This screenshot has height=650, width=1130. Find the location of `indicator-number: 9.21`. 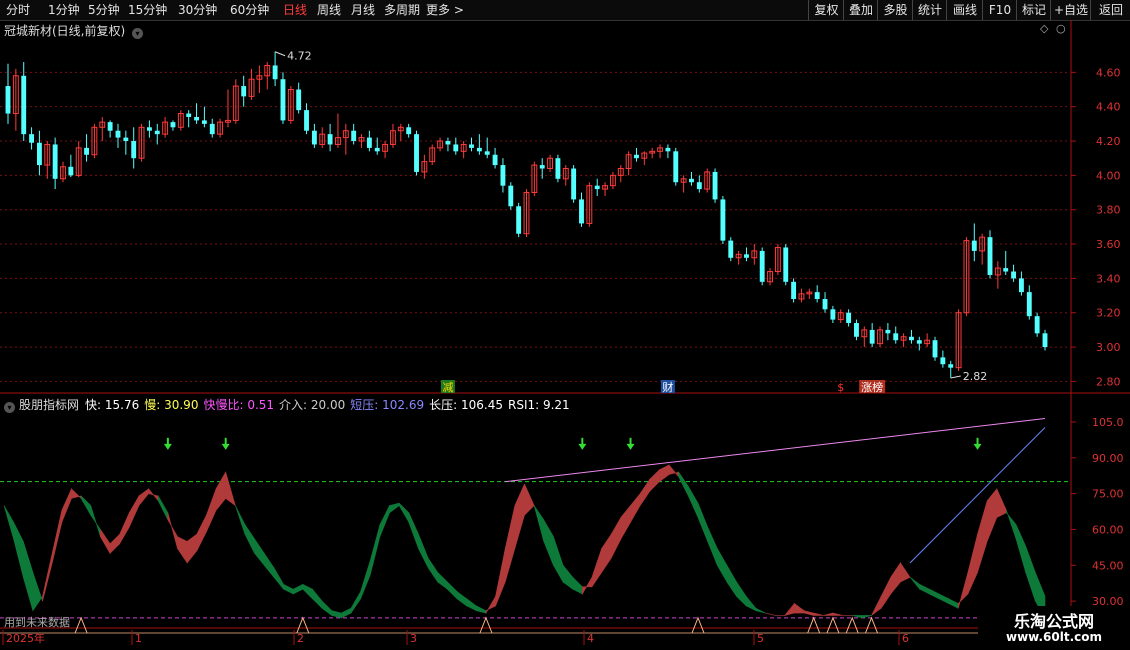

indicator-number: 9.21 is located at coordinates (554, 405).